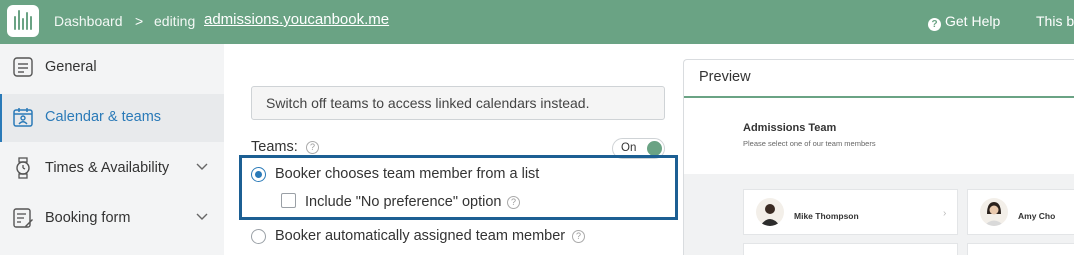 The image size is (1074, 255). What do you see at coordinates (175, 21) in the screenshot?
I see `breadcrumb-editing: editing` at bounding box center [175, 21].